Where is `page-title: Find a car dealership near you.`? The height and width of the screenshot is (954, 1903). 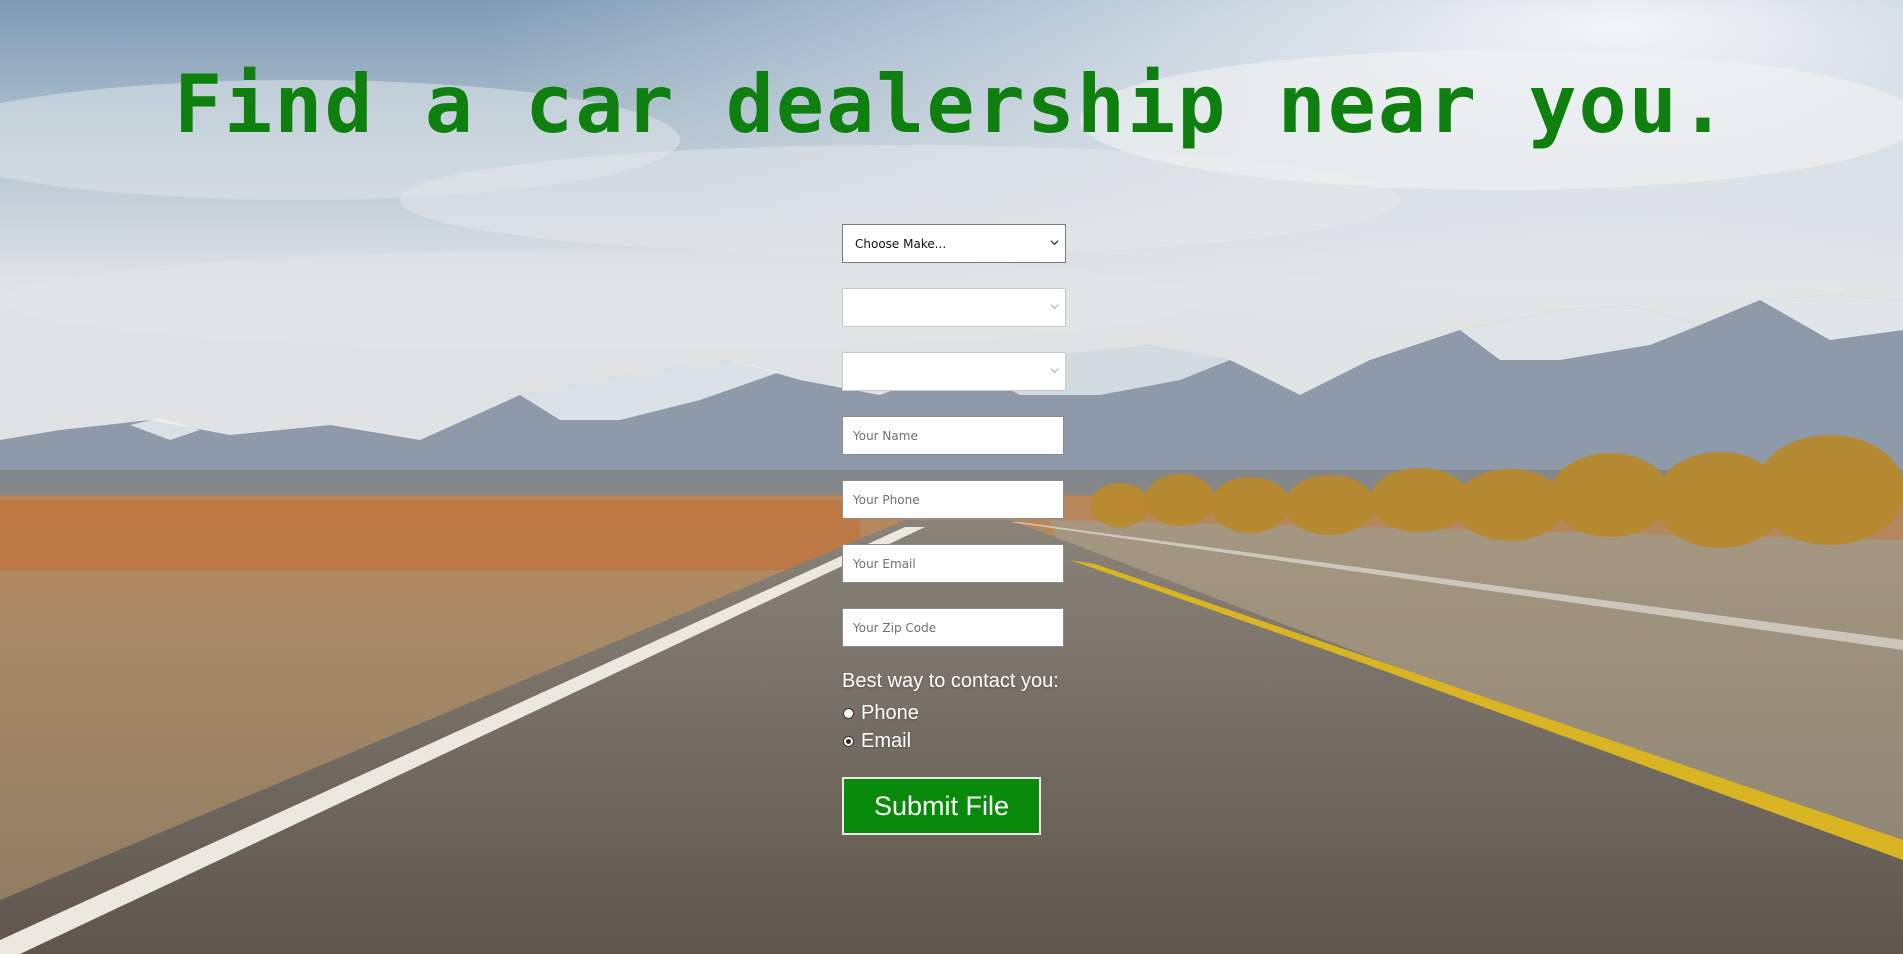 page-title: Find a car dealership near you. is located at coordinates (951, 104).